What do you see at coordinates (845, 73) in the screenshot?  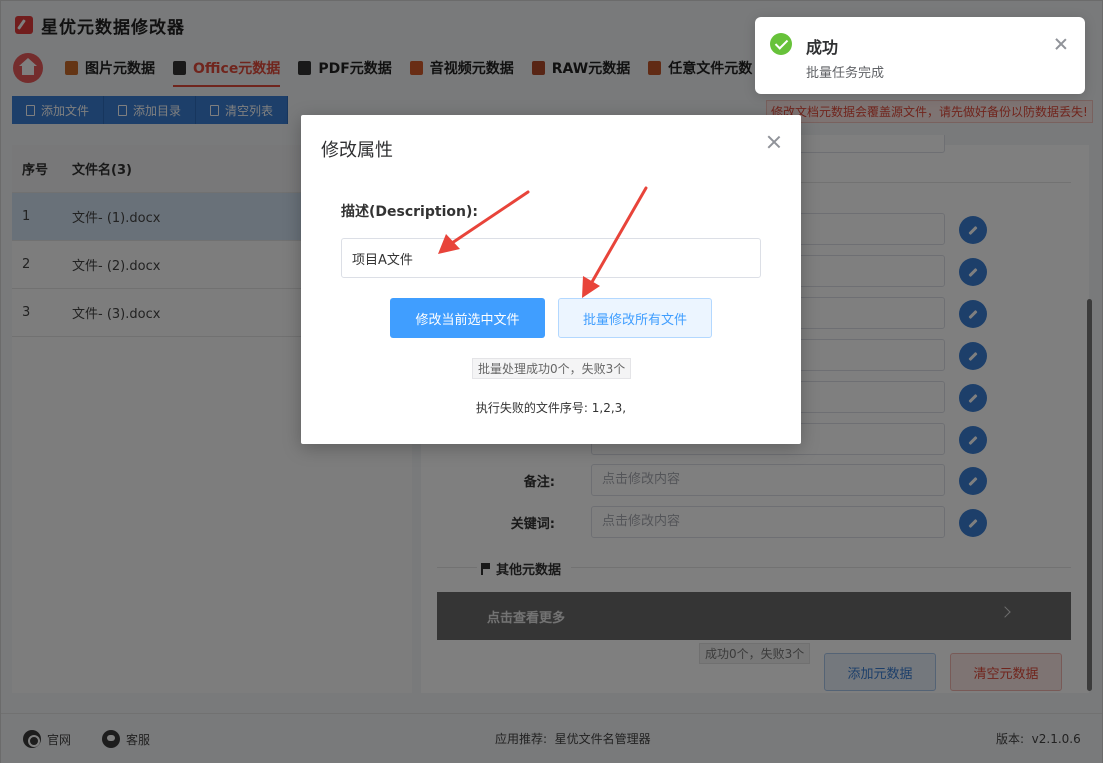 I see `toast-message: 批量任务完成` at bounding box center [845, 73].